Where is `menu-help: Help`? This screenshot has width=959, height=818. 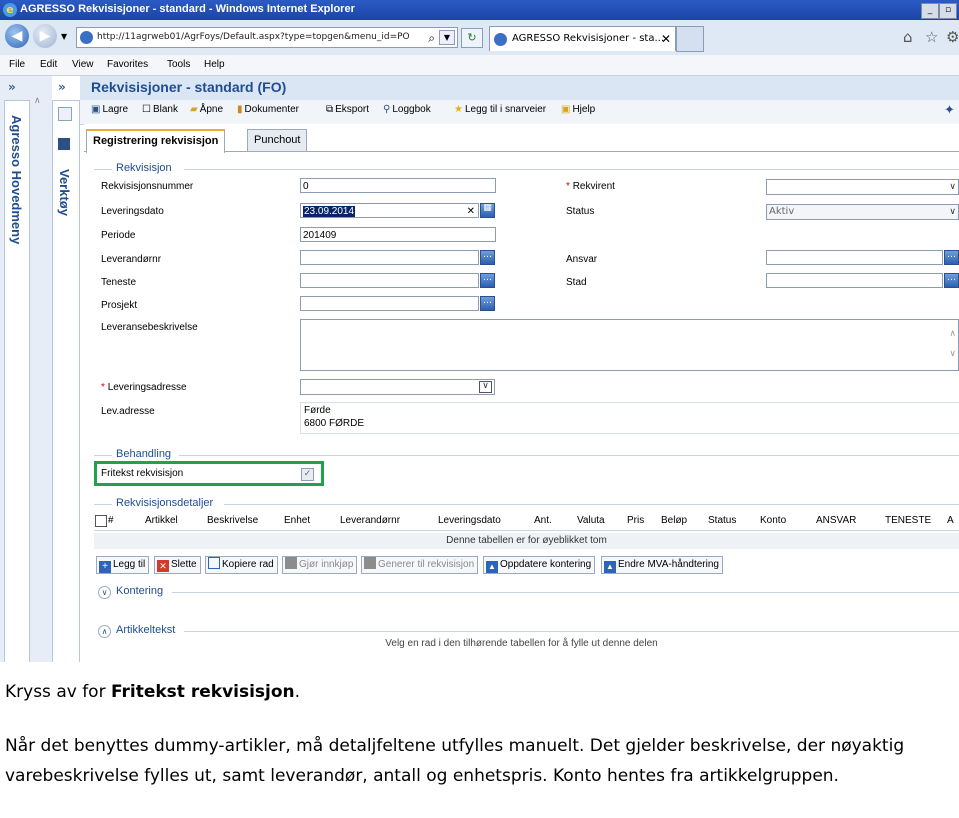 menu-help: Help is located at coordinates (214, 64).